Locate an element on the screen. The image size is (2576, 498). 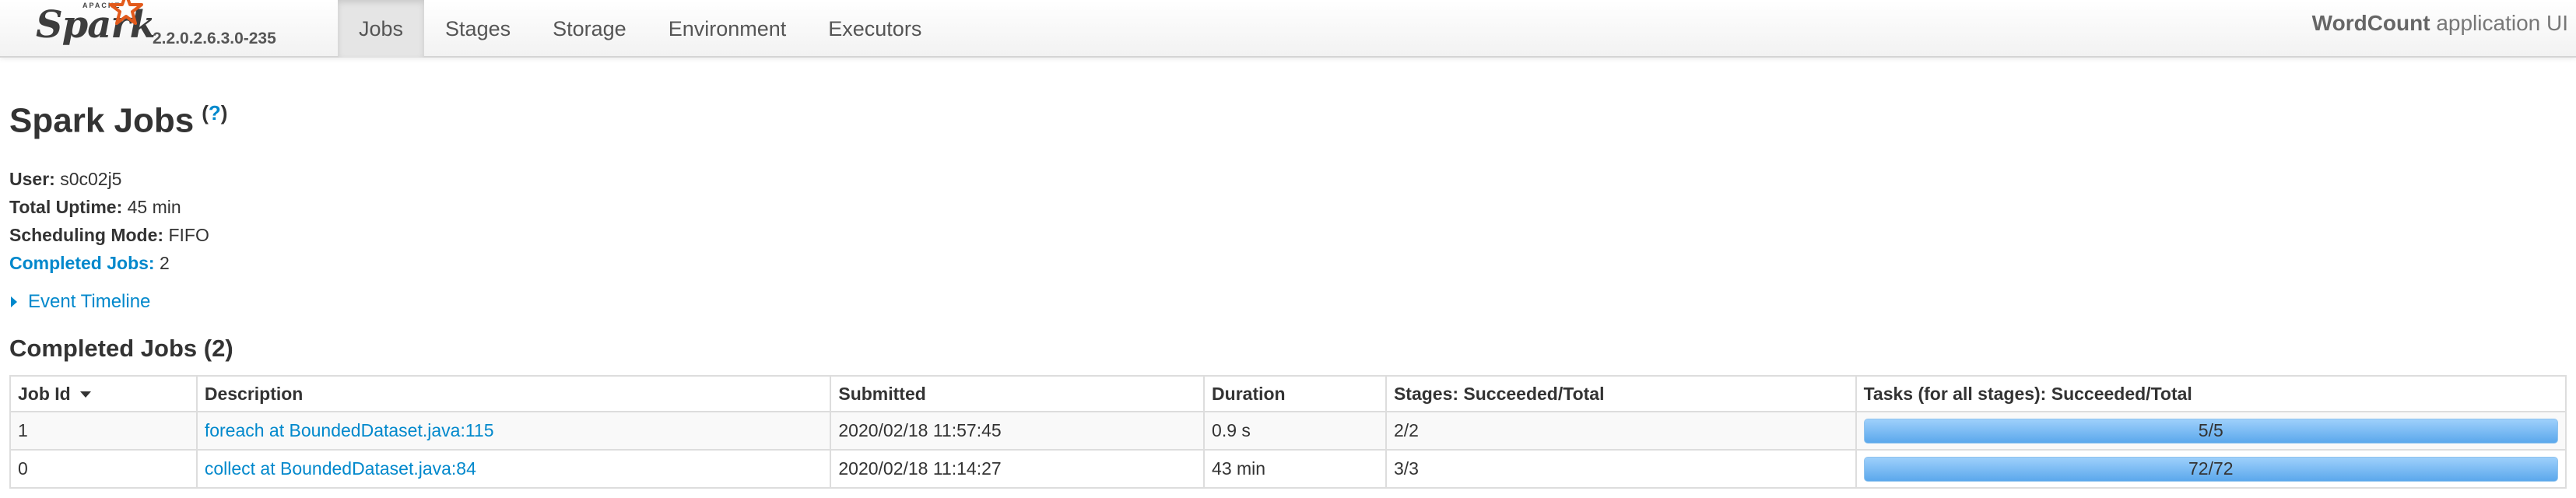
uptime-label: Total Uptime: is located at coordinates (66, 207).